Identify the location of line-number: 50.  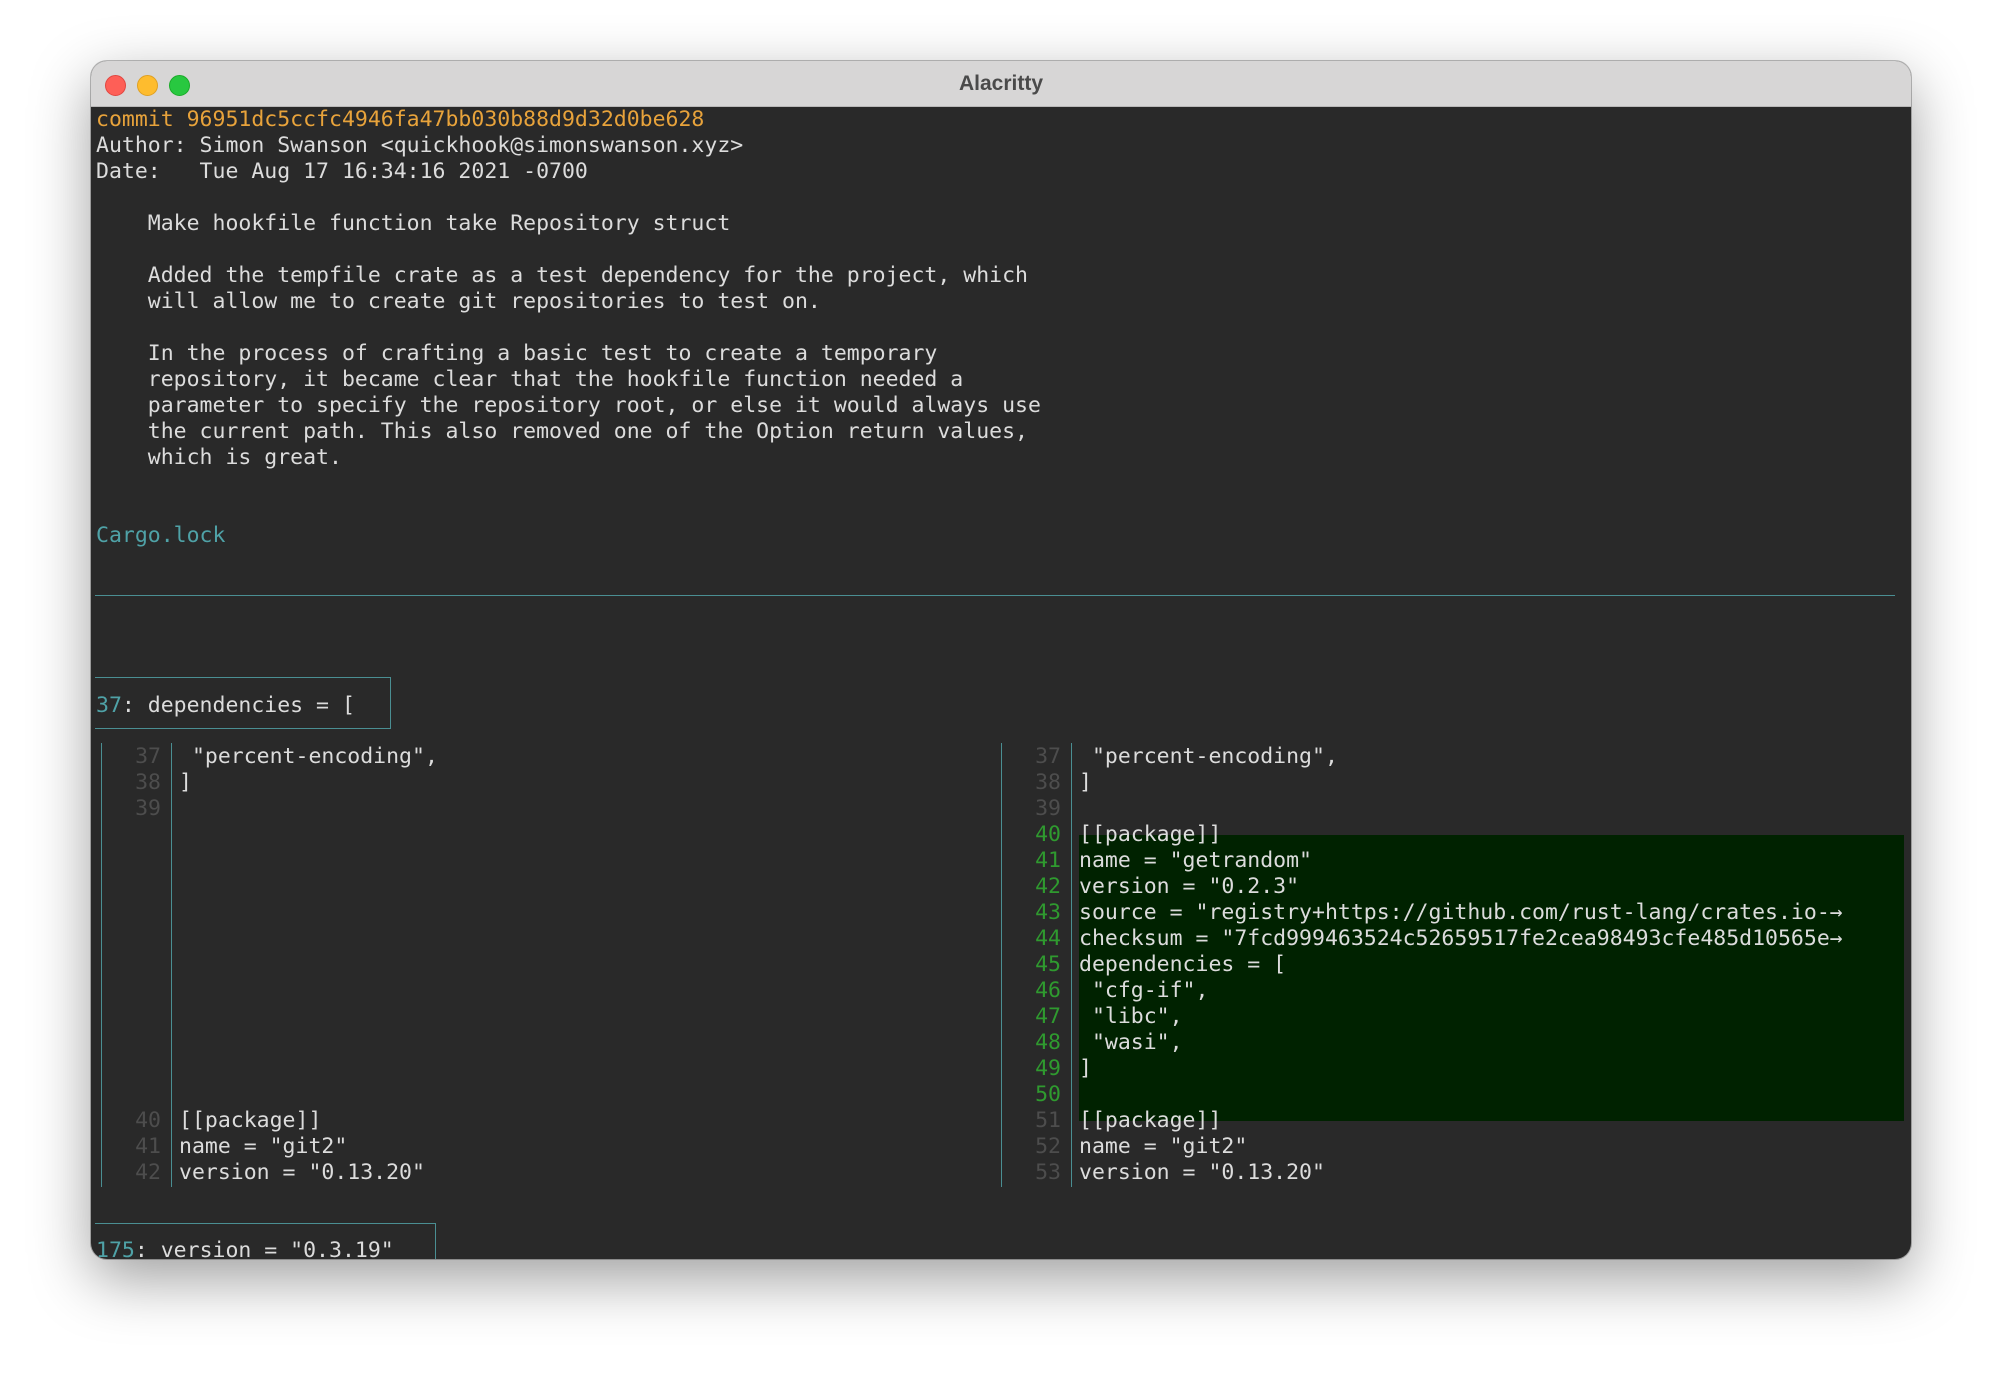
(1048, 1094).